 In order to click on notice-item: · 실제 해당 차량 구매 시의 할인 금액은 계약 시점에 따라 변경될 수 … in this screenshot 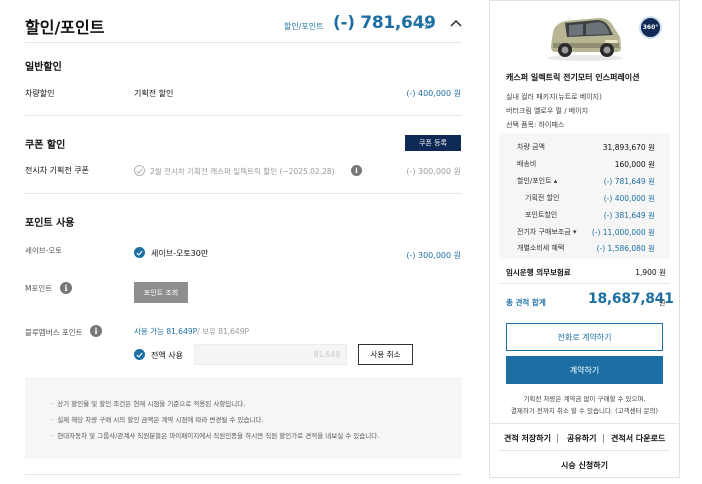, I will do `click(157, 420)`.